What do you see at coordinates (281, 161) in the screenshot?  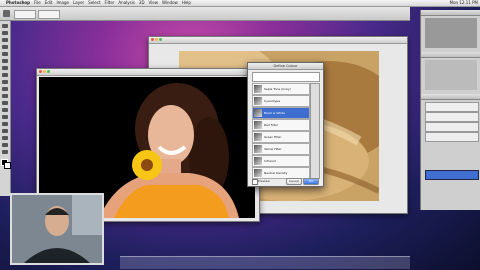 I see `preset-item: Infrared` at bounding box center [281, 161].